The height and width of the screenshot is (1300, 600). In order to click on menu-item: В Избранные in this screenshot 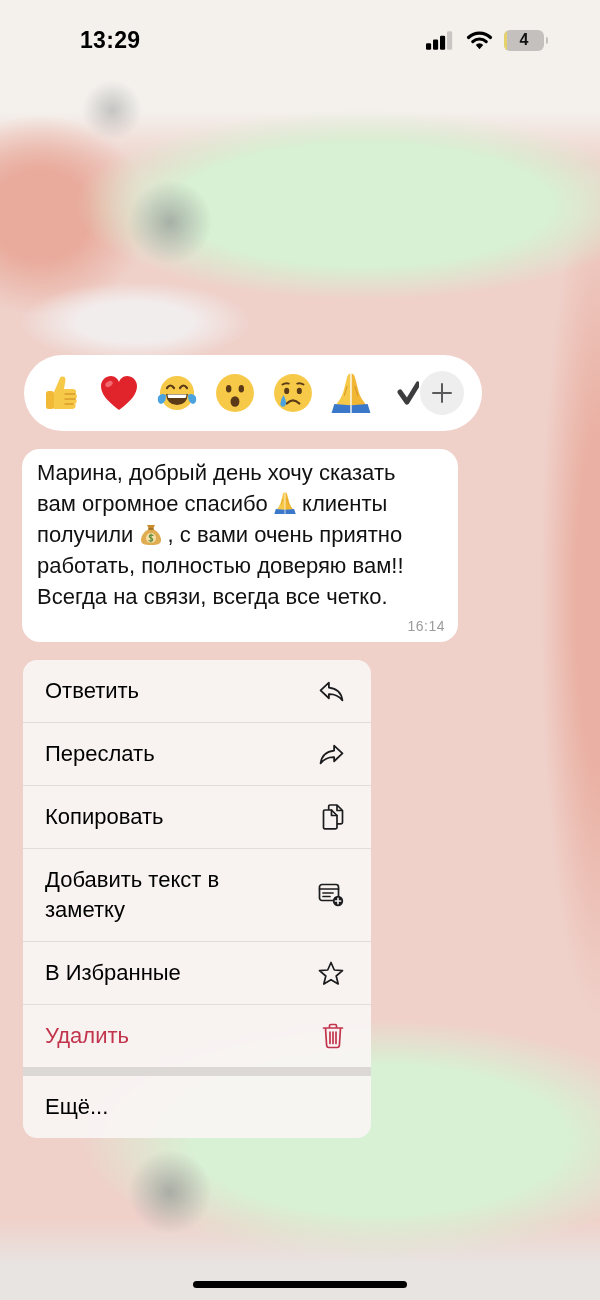, I will do `click(197, 972)`.